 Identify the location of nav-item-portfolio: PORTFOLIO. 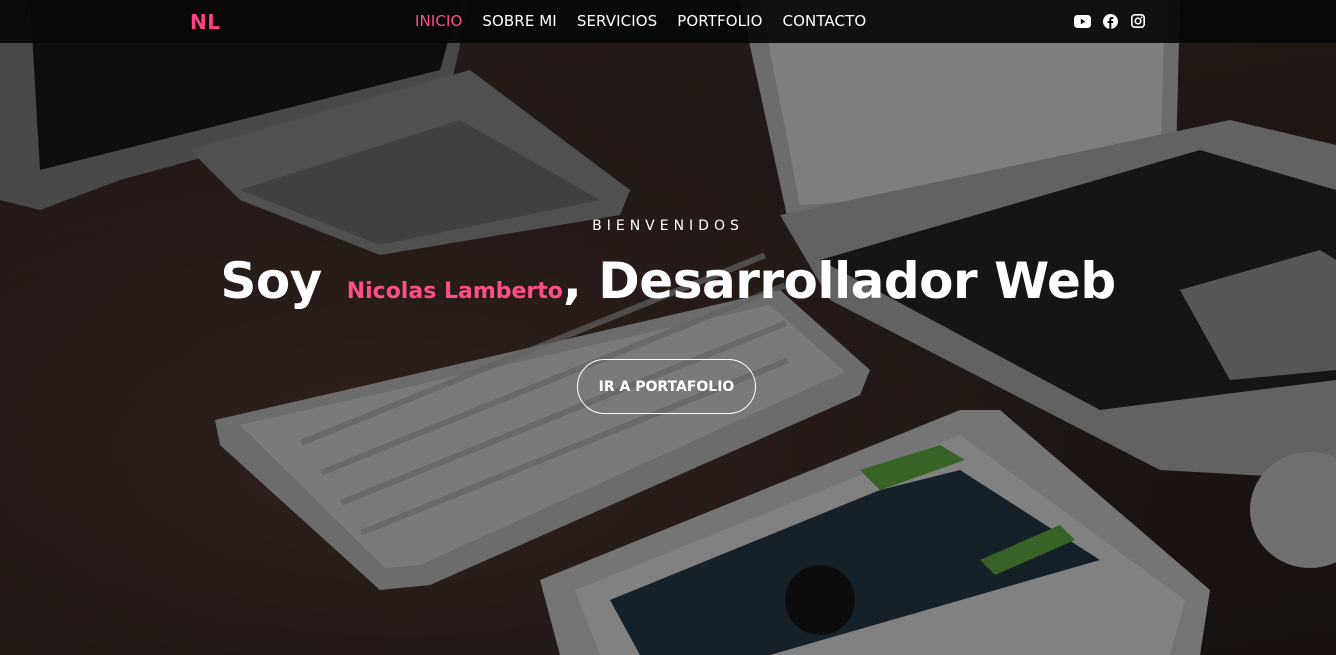
(719, 21).